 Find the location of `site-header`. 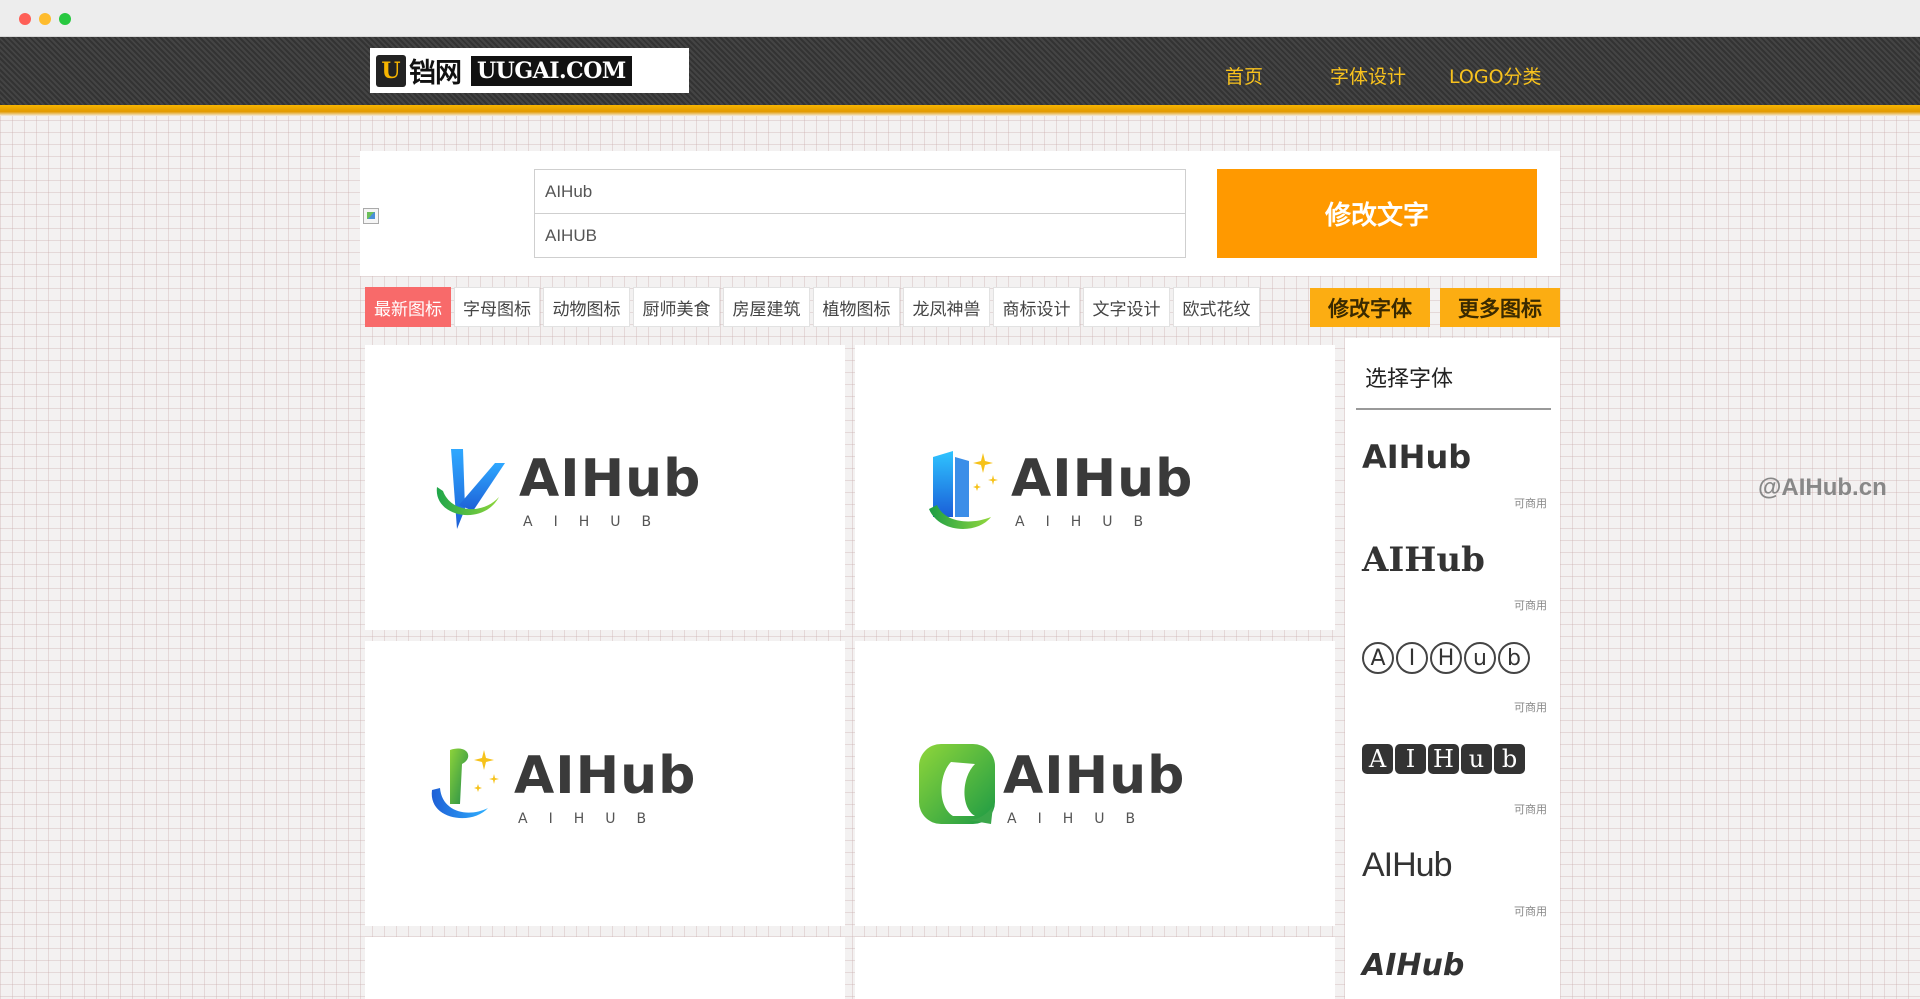

site-header is located at coordinates (960, 71).